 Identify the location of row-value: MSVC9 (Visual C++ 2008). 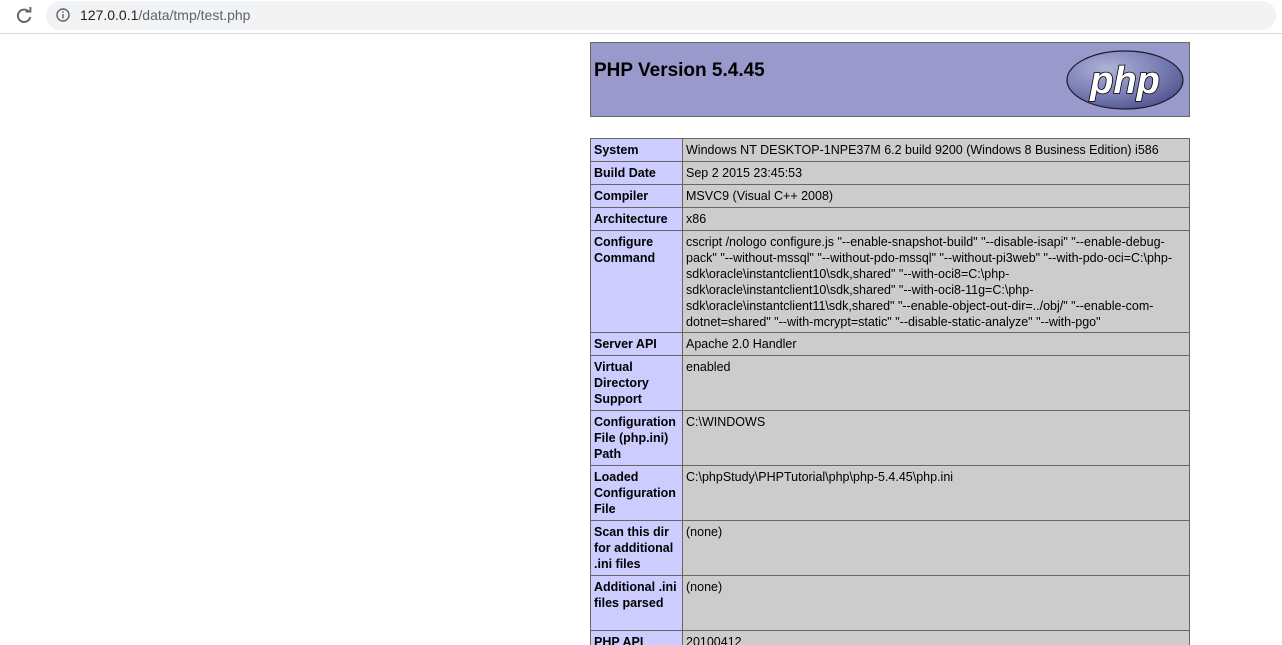
(936, 196).